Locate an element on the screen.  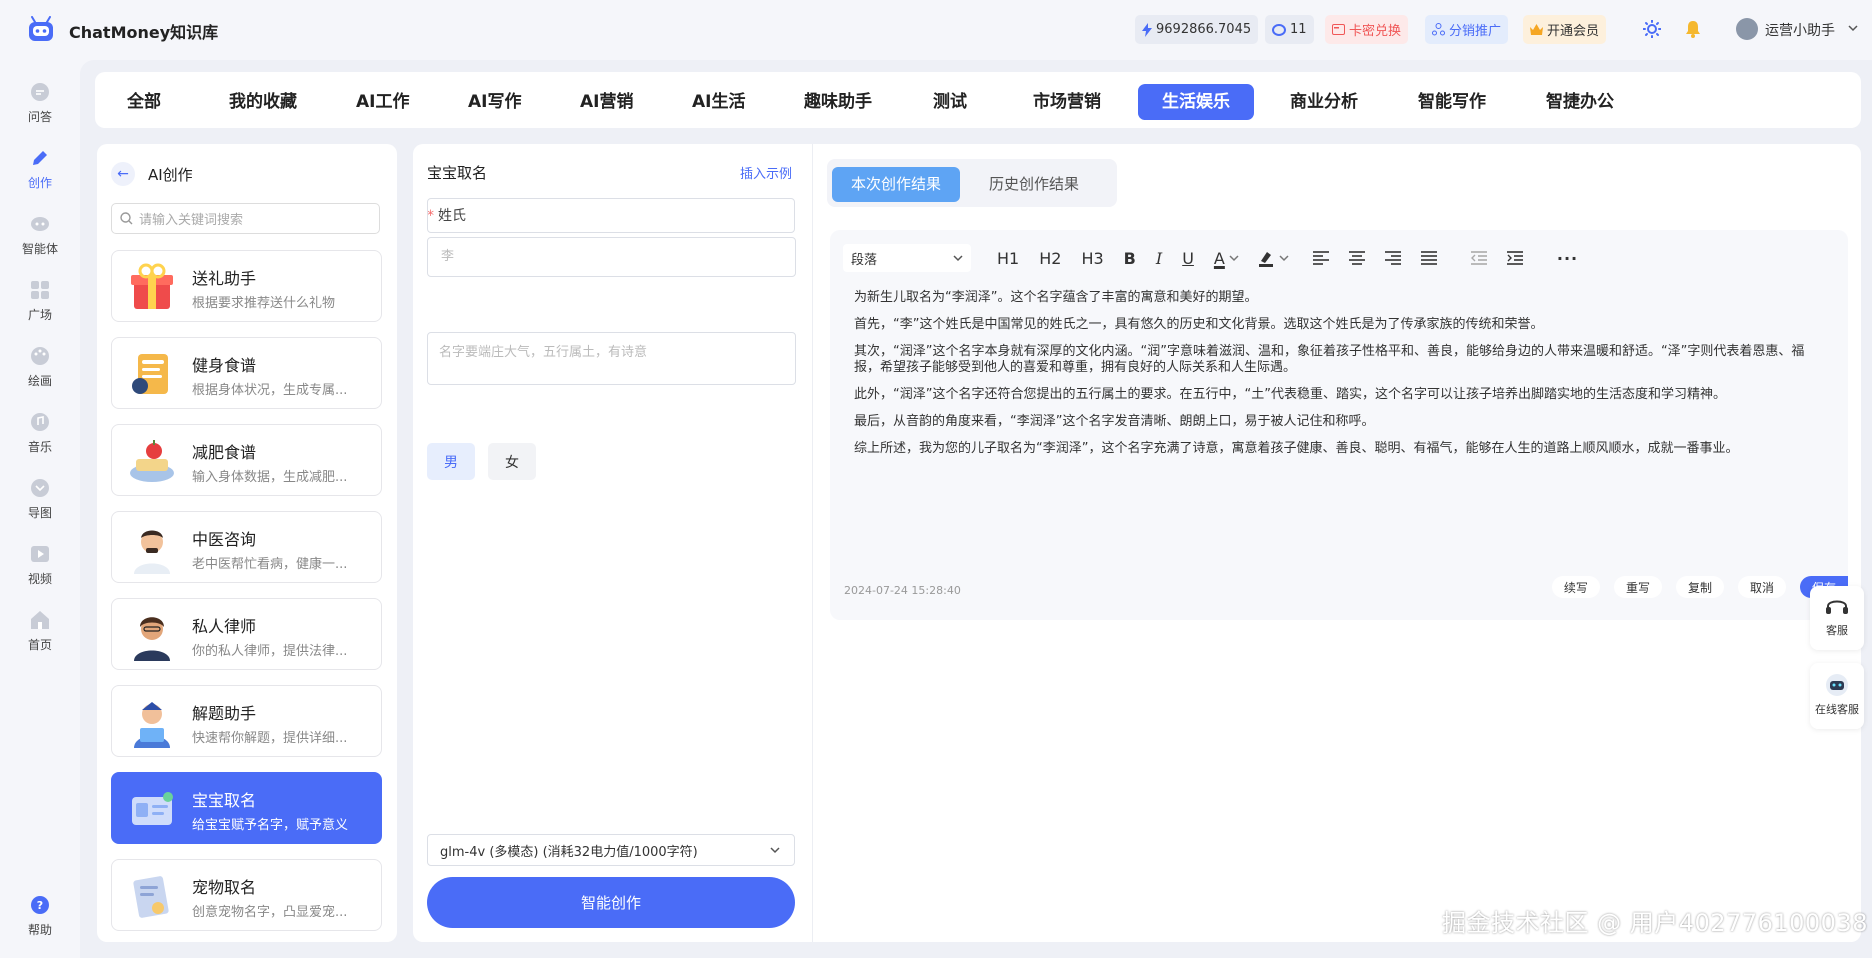
result-timestamp: 2024-07-24 15:28:40 is located at coordinates (902, 590).